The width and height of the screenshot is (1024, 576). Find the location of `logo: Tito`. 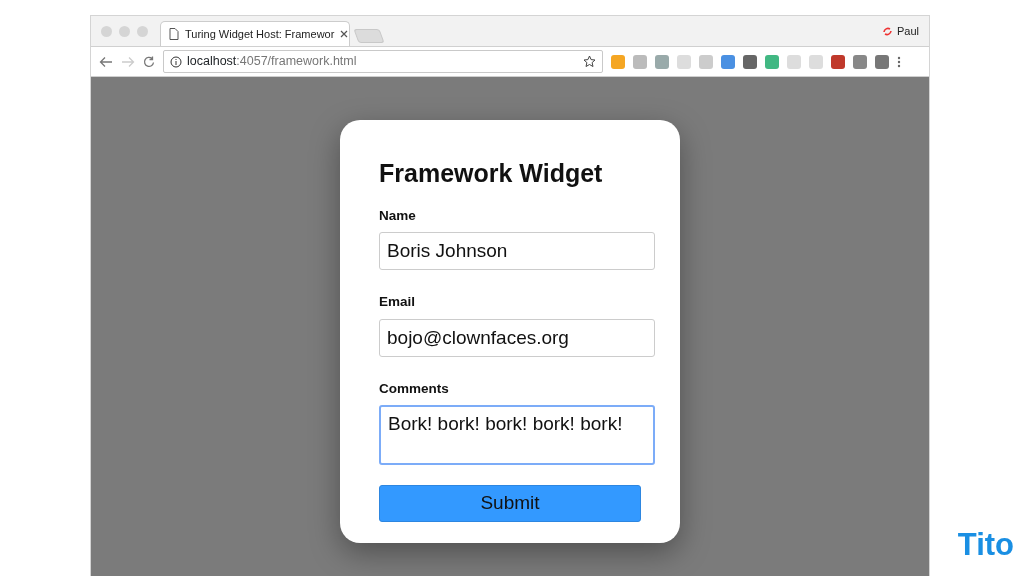

logo: Tito is located at coordinates (985, 544).